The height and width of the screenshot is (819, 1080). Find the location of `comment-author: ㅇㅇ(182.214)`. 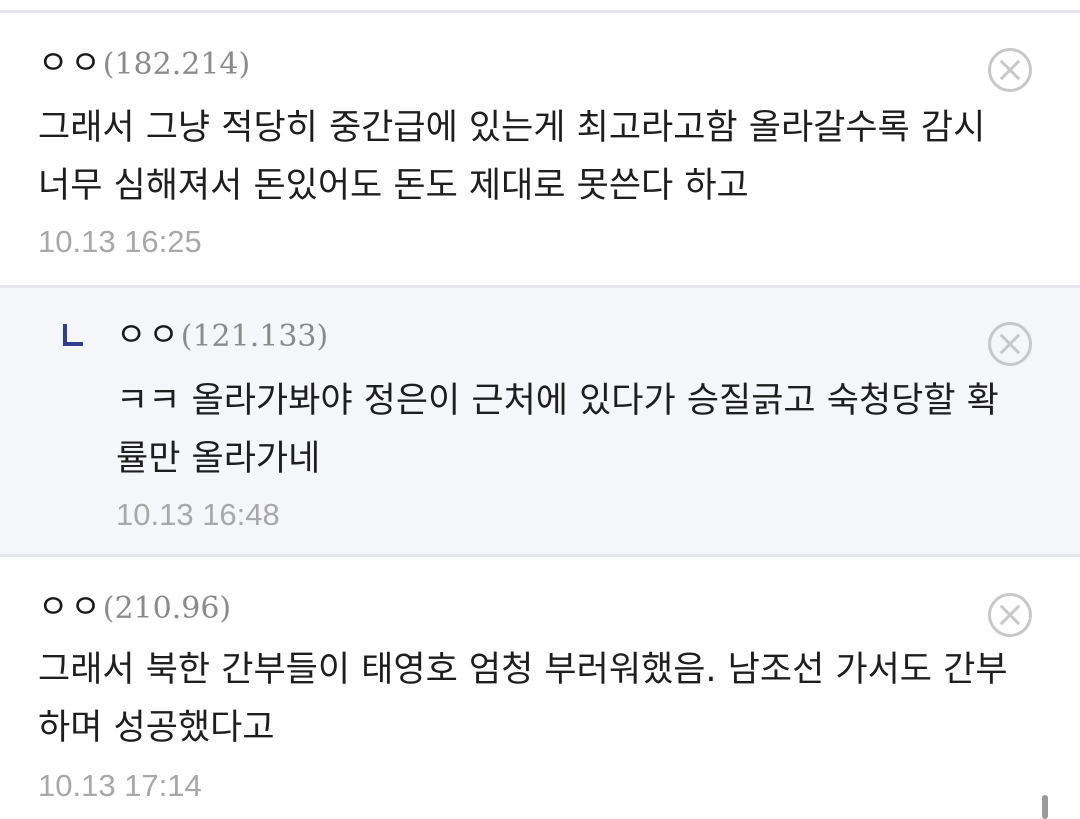

comment-author: ㅇㅇ(182.214) is located at coordinates (144, 64).